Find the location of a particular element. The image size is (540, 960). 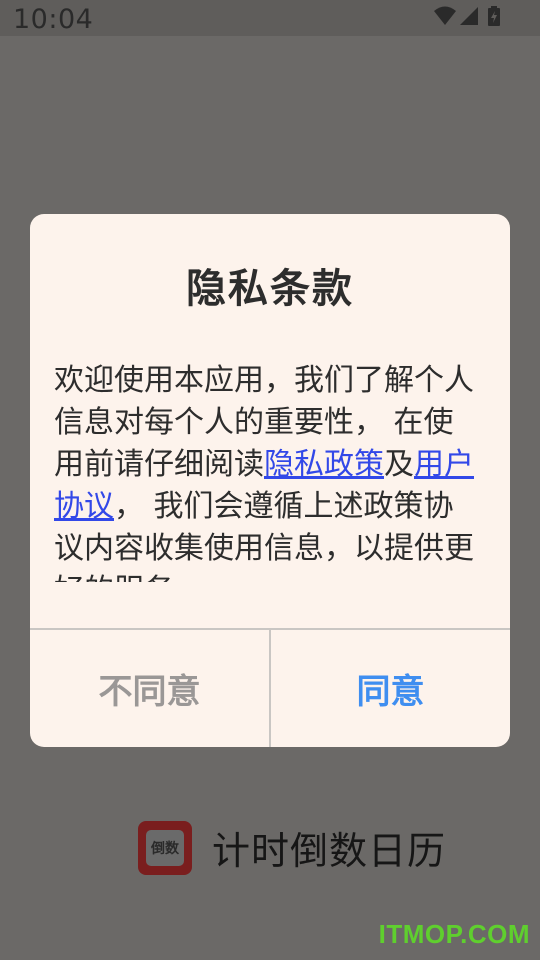

body-rest-text: ， 我们会遵循上述政策协议内容收集使用信息，以提供更好的服务。 is located at coordinates (264, 535).